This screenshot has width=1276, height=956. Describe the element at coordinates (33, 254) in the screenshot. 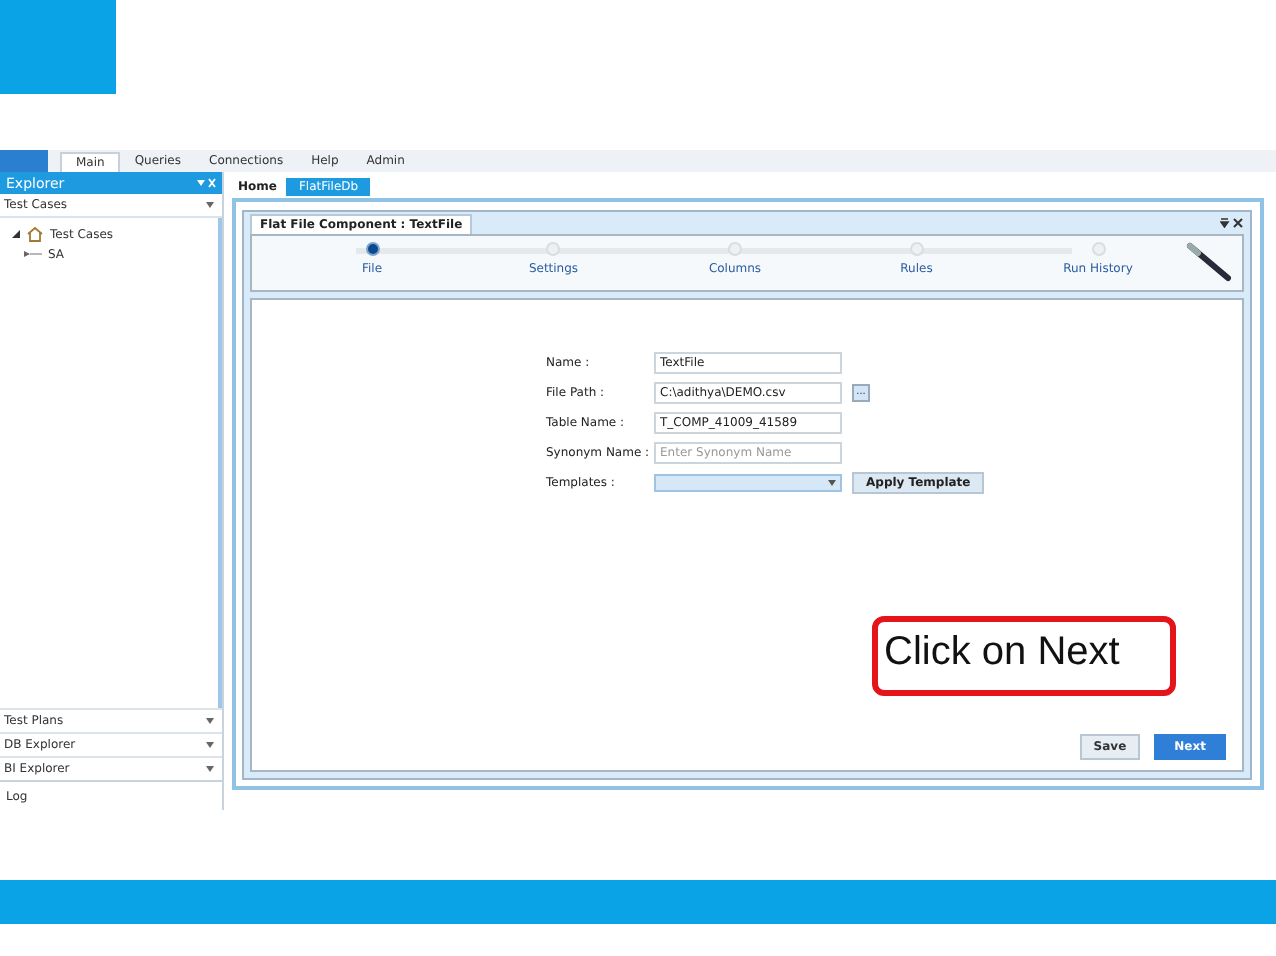

I see `tree-connector-icon` at that location.